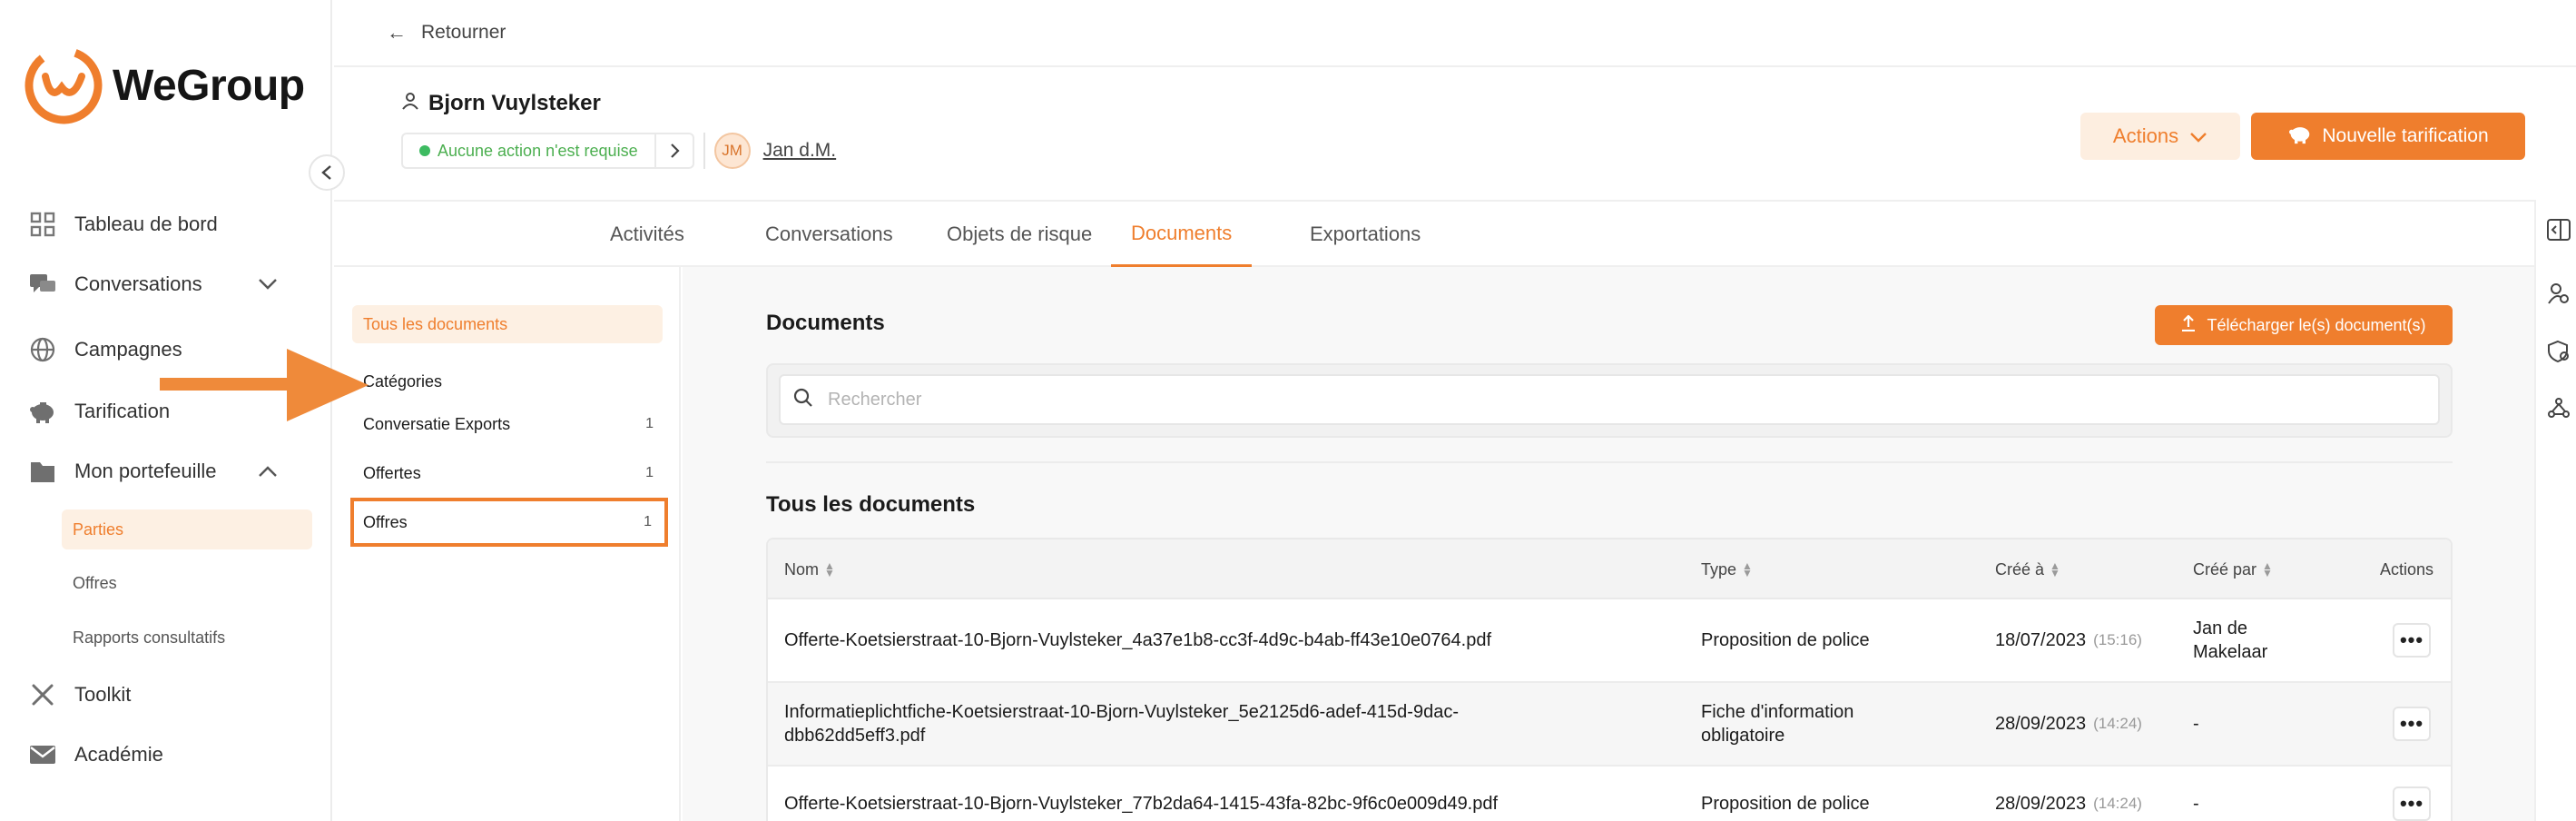 Image resolution: width=2576 pixels, height=821 pixels. Describe the element at coordinates (187, 638) in the screenshot. I see `sidebar-subitem-reports: Rapports consultatifs` at that location.